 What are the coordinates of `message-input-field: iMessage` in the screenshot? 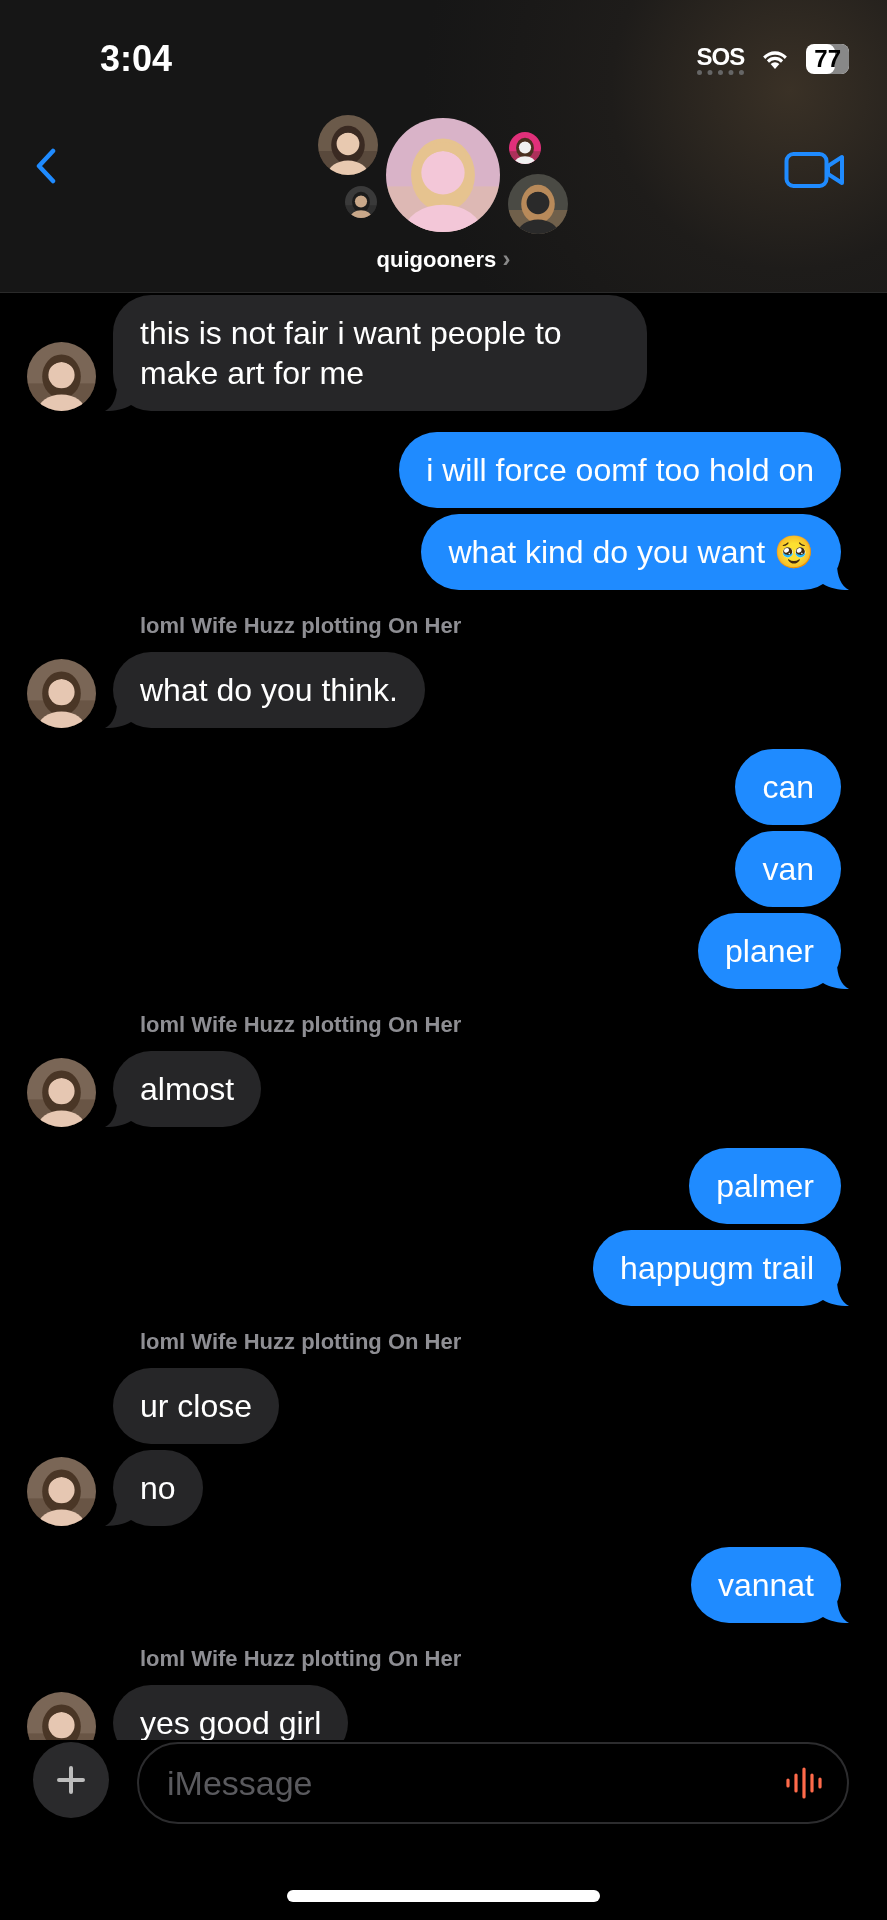 It's located at (493, 1783).